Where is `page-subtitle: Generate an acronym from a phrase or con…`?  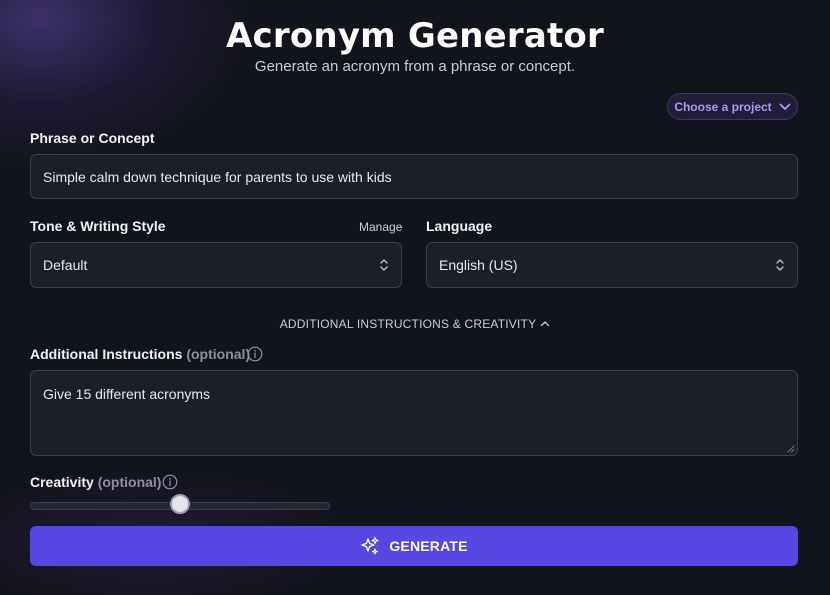
page-subtitle: Generate an acronym from a phrase or con… is located at coordinates (415, 66).